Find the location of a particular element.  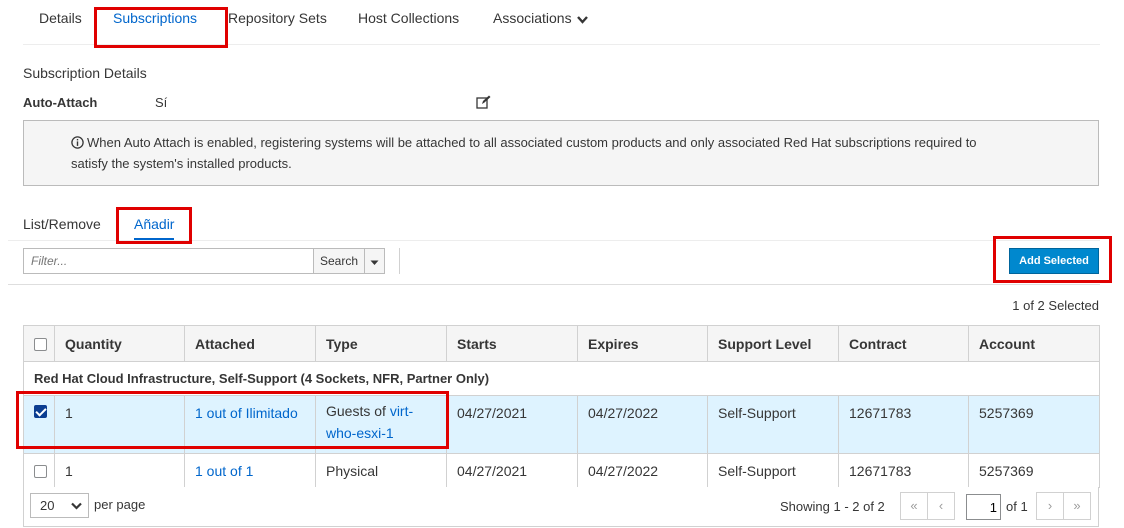

chevron-left-icon: ‹ is located at coordinates (941, 505).